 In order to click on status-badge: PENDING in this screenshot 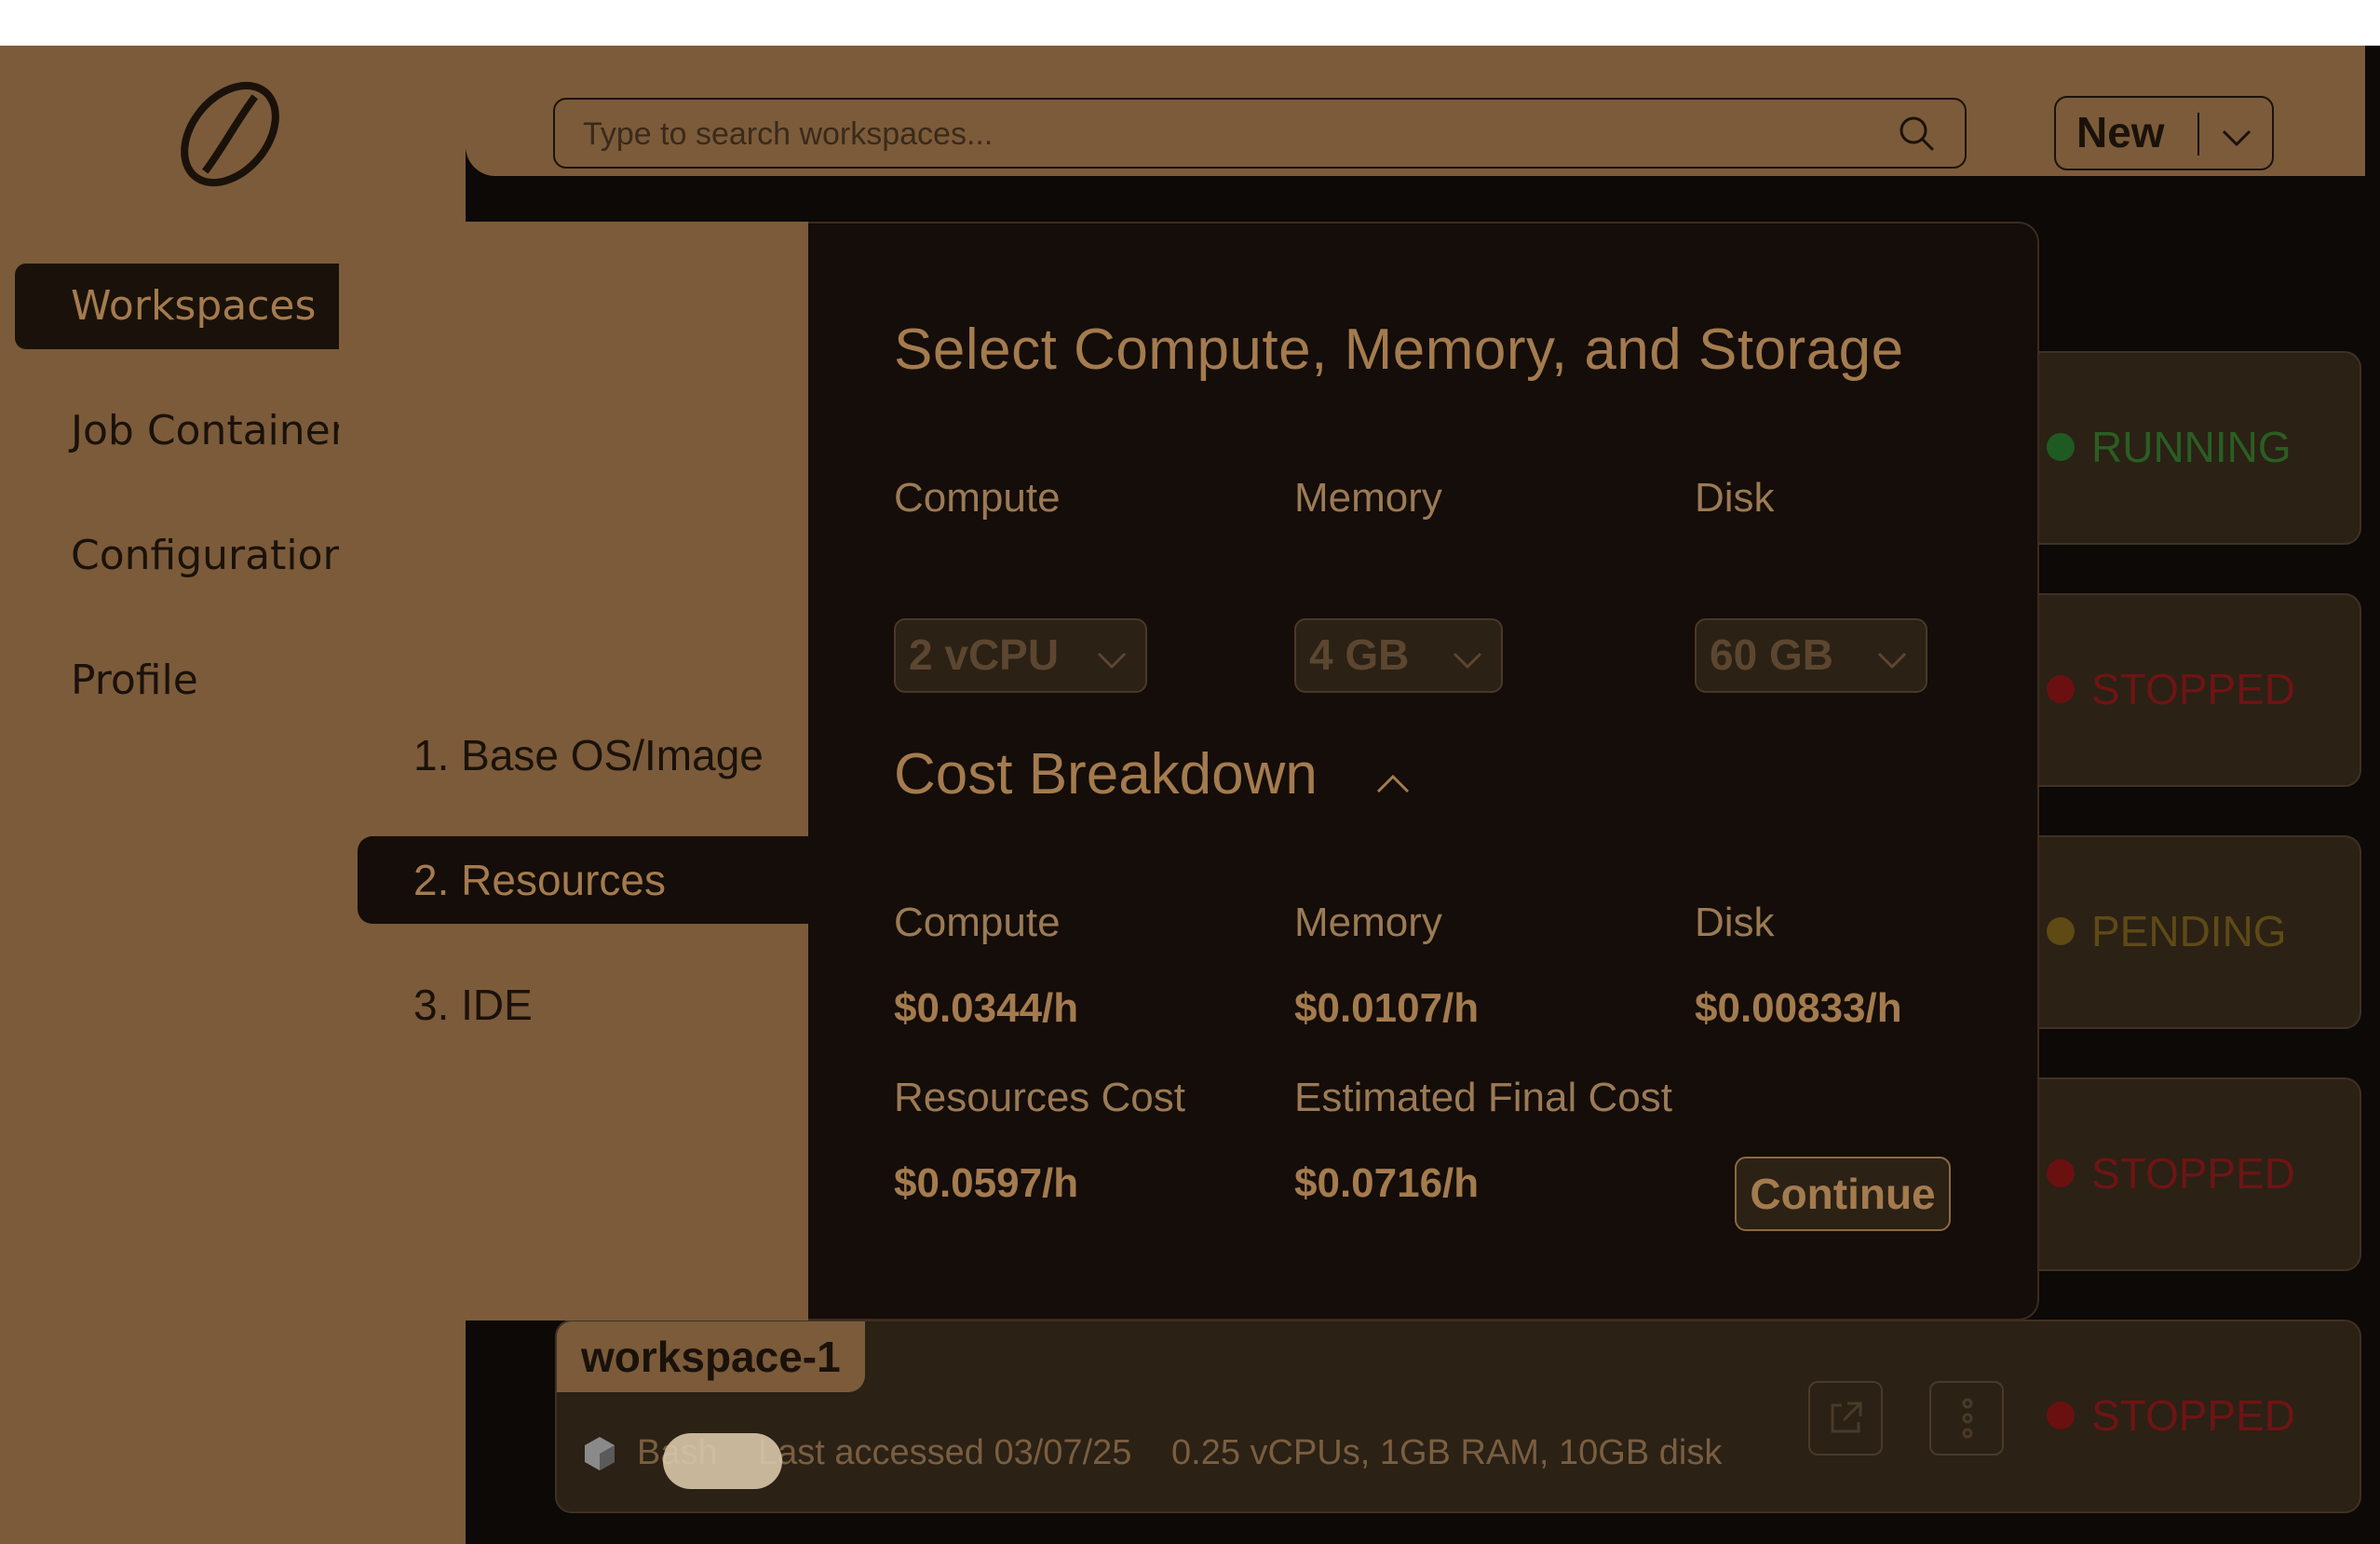, I will do `click(2167, 929)`.